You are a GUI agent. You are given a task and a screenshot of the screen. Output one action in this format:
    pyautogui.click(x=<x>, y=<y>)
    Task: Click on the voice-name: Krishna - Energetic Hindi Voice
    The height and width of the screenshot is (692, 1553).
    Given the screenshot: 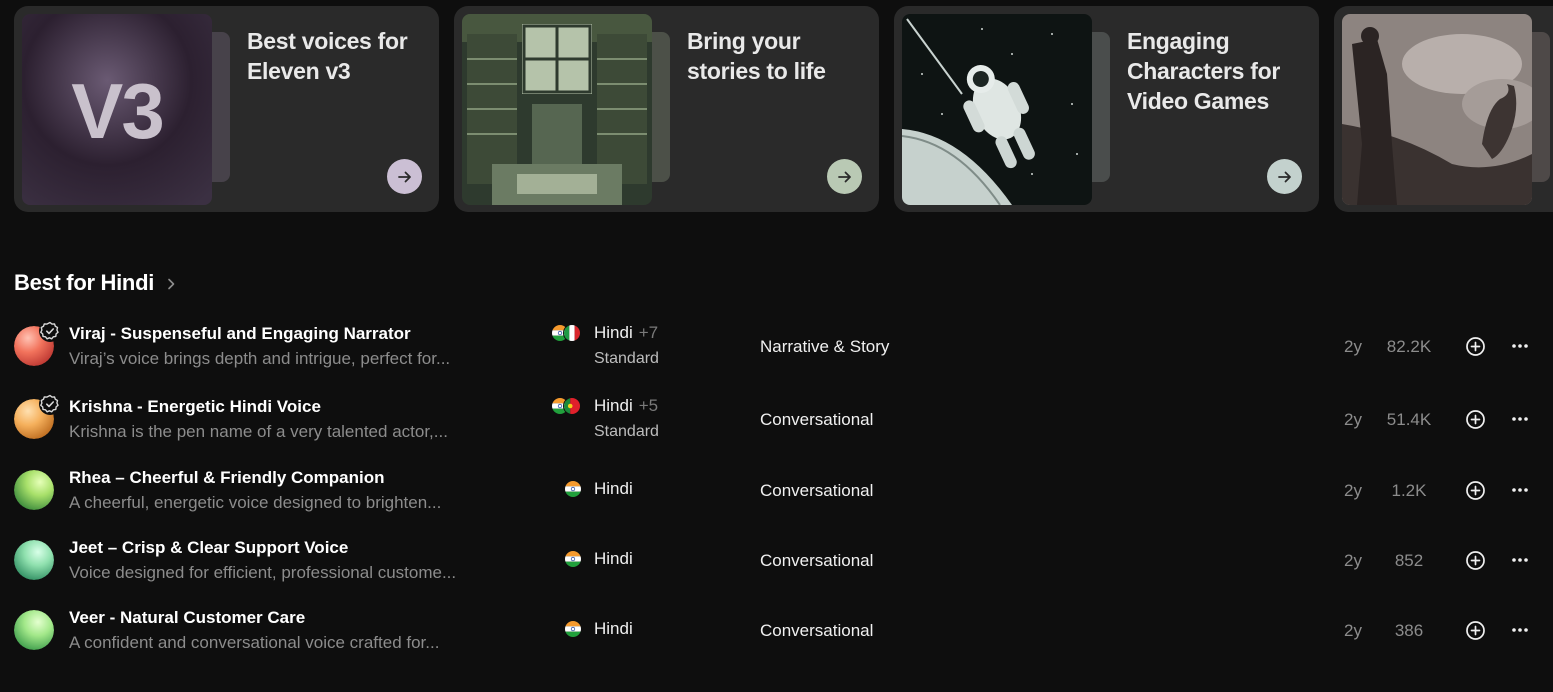 What is the action you would take?
    pyautogui.click(x=195, y=406)
    